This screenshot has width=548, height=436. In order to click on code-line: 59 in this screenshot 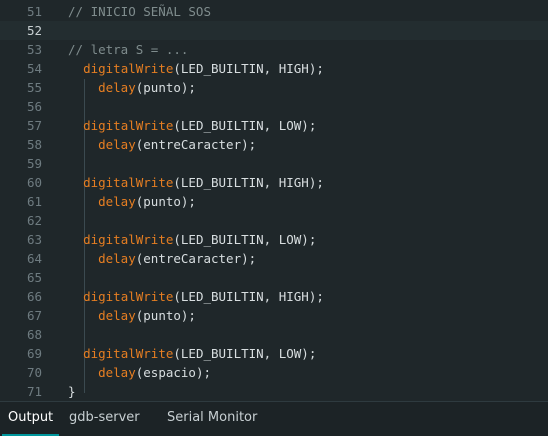, I will do `click(274, 163)`.